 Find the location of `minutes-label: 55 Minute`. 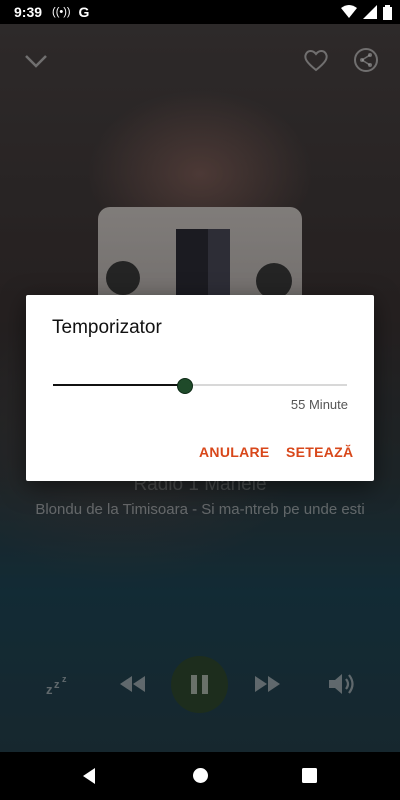

minutes-label: 55 Minute is located at coordinates (319, 404).